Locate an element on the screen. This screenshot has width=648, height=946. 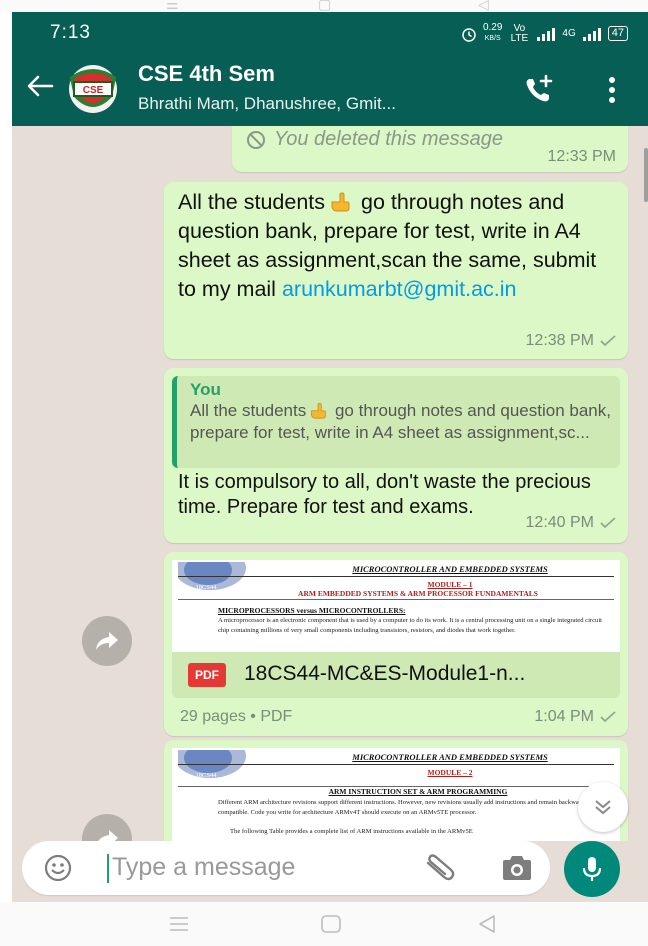
home-nav-icon is located at coordinates (331, 924).